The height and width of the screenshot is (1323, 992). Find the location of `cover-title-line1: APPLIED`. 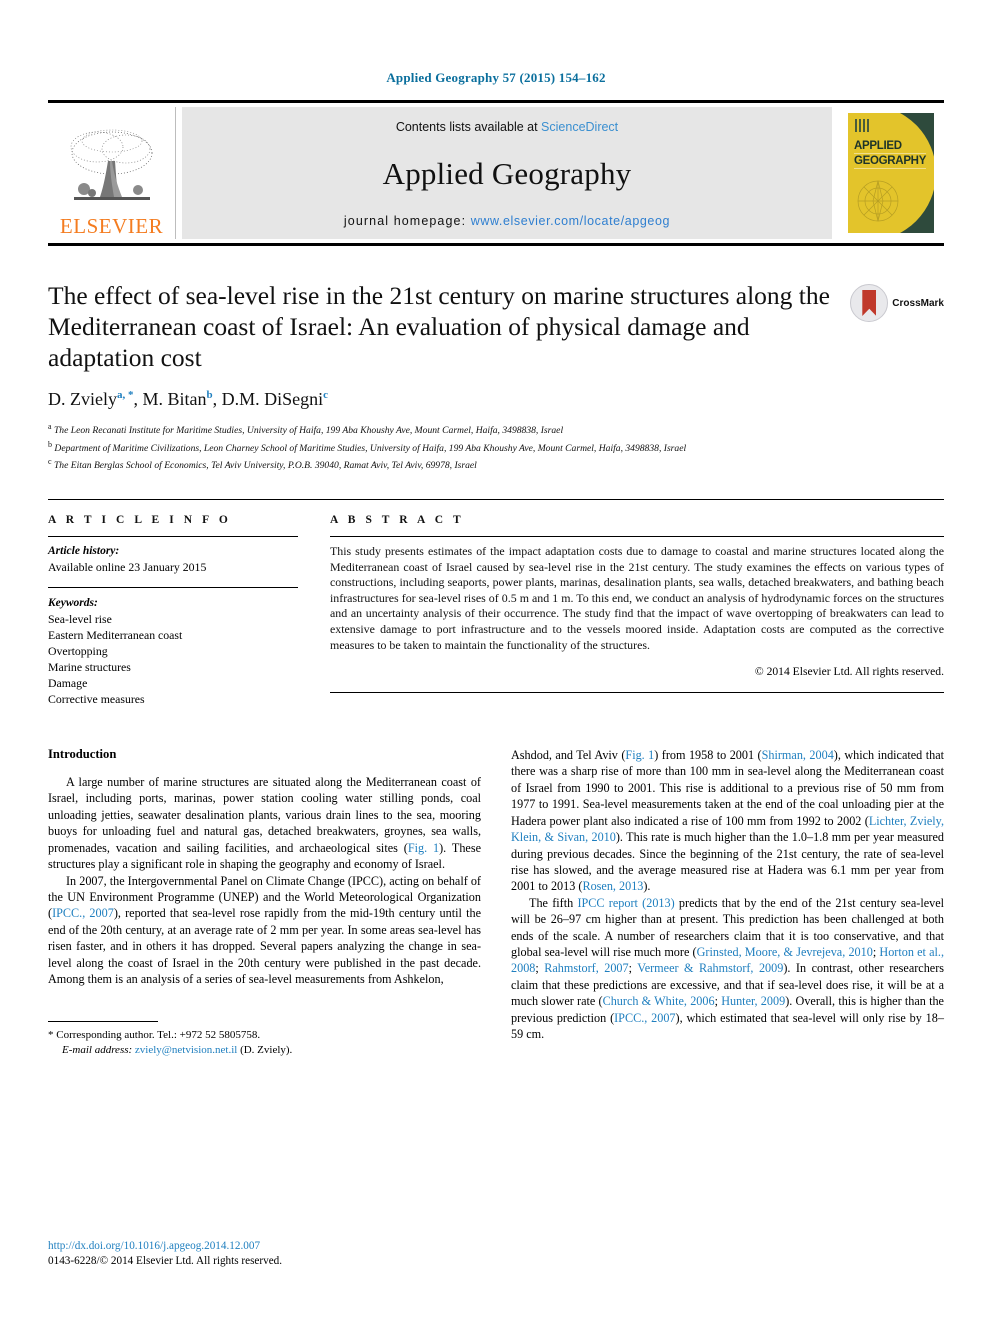

cover-title-line1: APPLIED is located at coordinates (890, 146).